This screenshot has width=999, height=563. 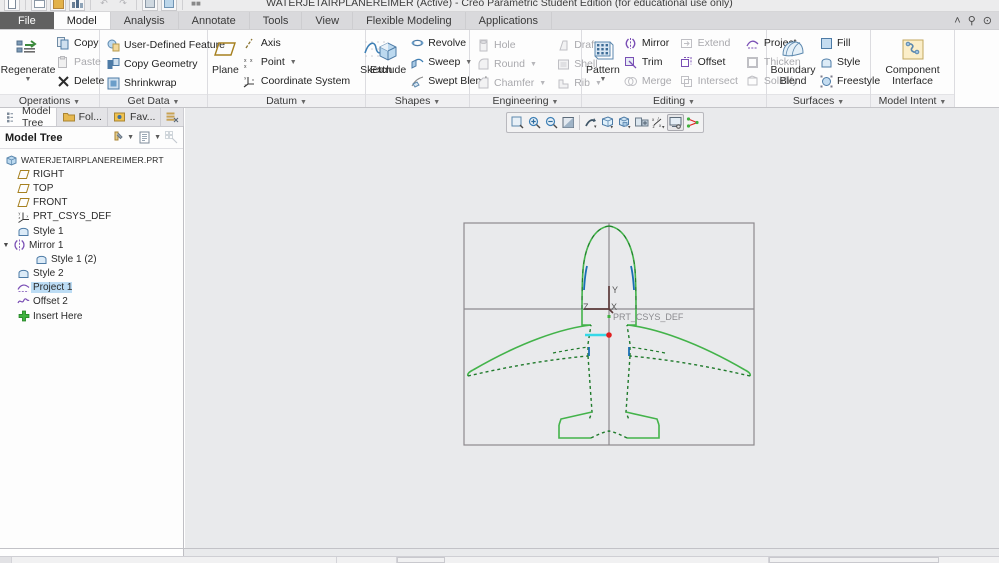 I want to click on tab-tools: Tools, so click(x=276, y=20).